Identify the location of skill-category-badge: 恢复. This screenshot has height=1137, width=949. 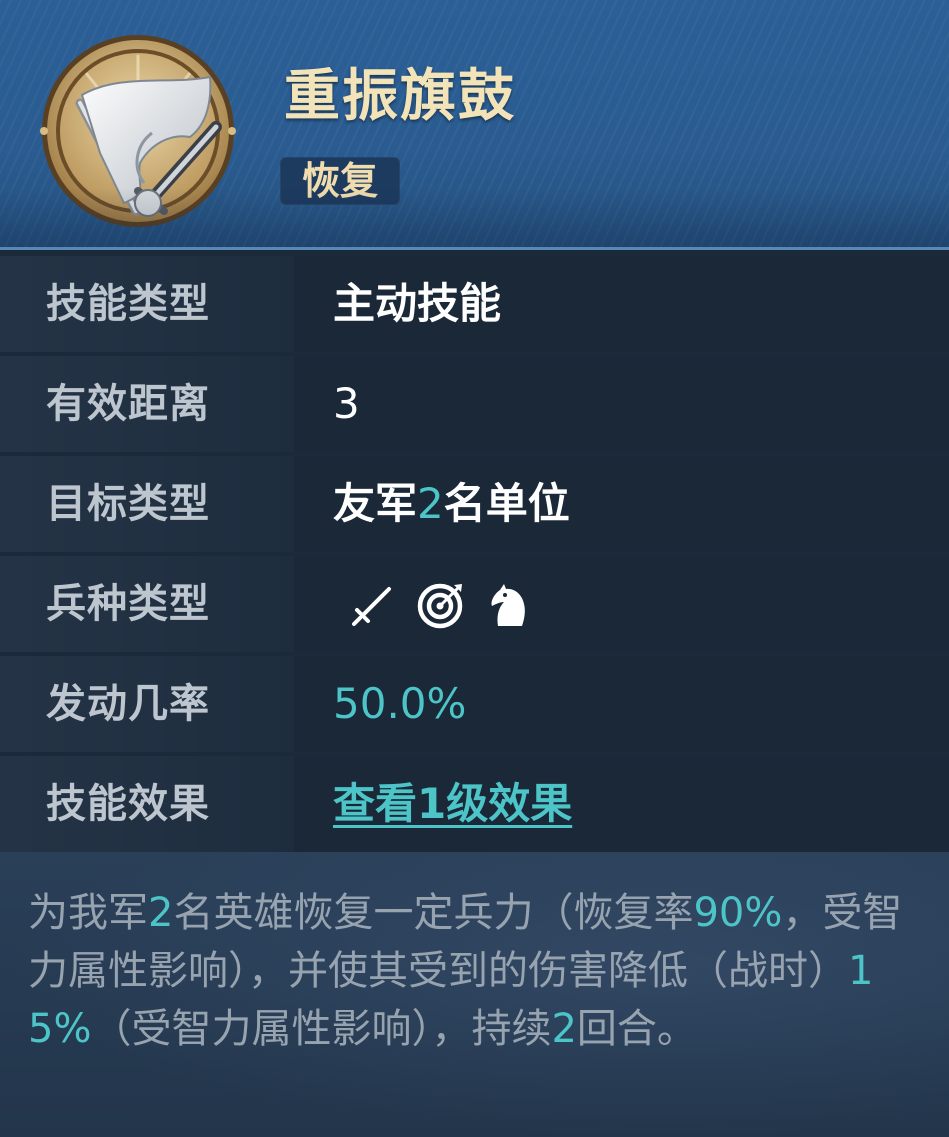
(340, 181).